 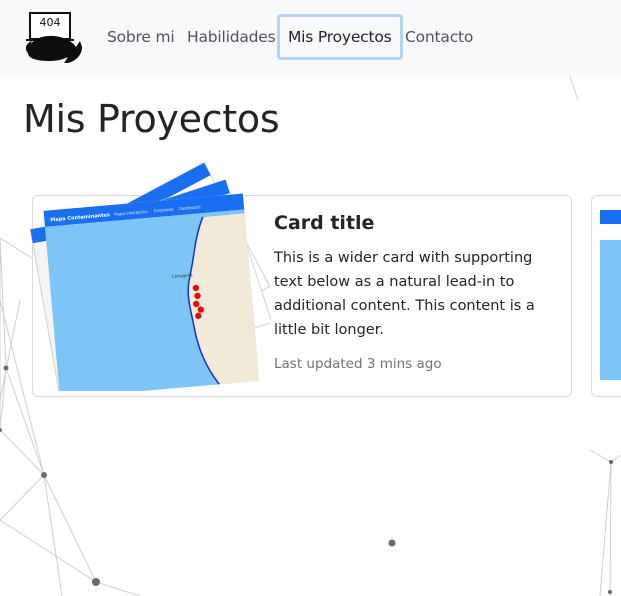 I want to click on cat-laptop-icon: 404, so click(x=53, y=37).